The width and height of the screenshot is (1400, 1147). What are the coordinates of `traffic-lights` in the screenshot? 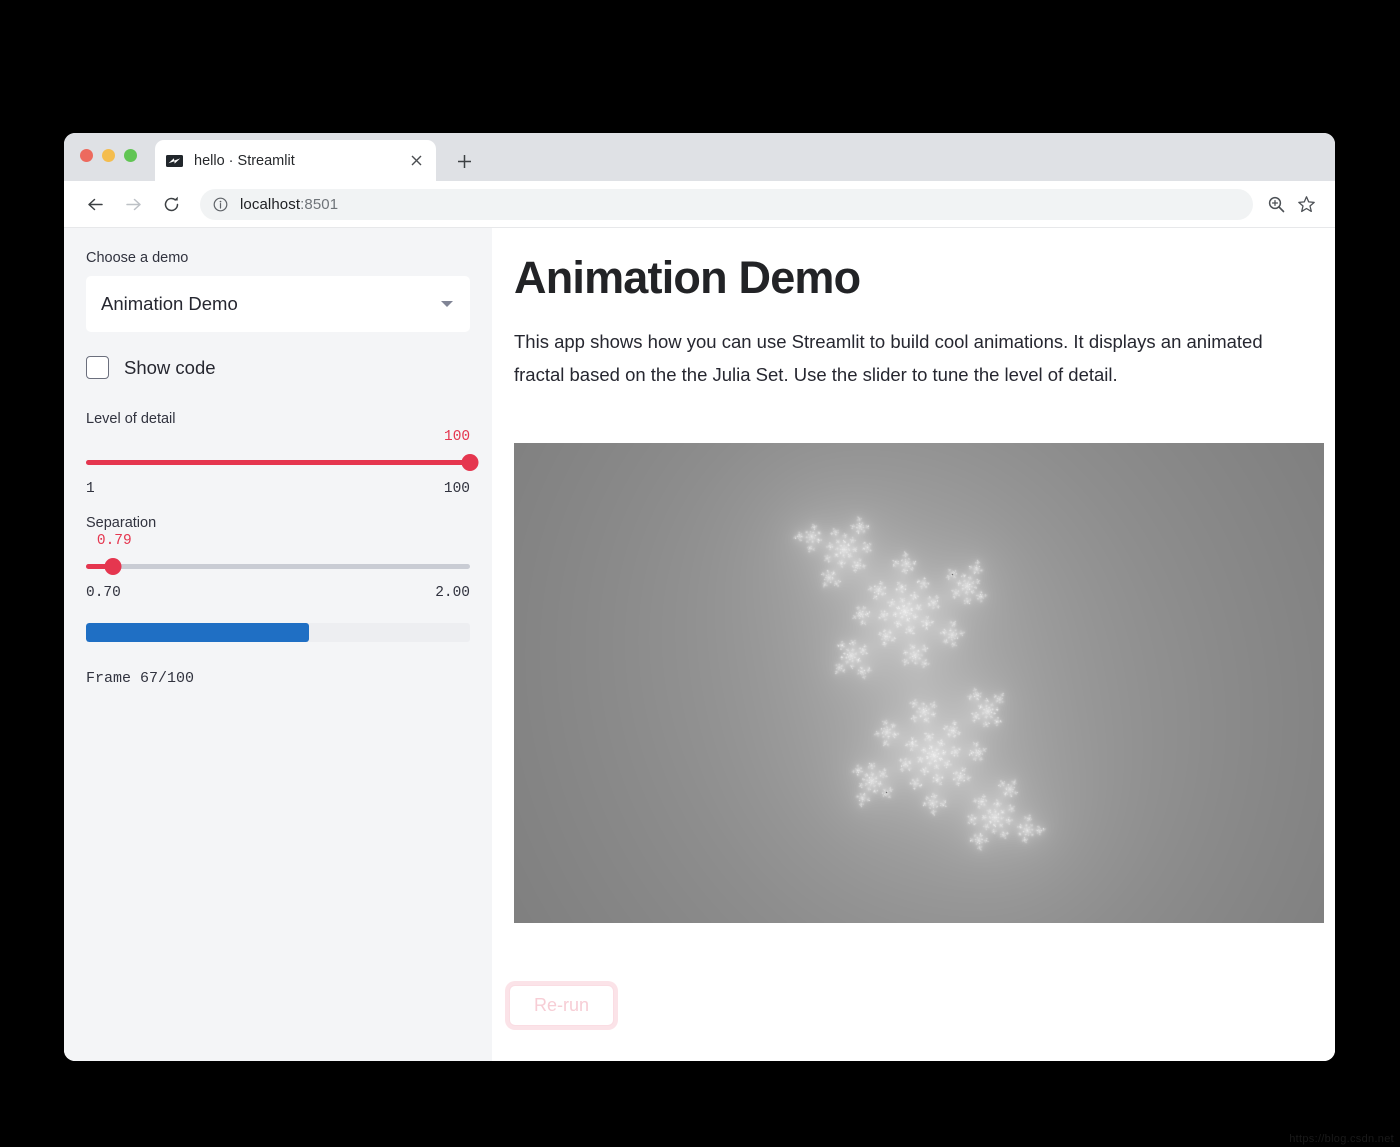 It's located at (108, 155).